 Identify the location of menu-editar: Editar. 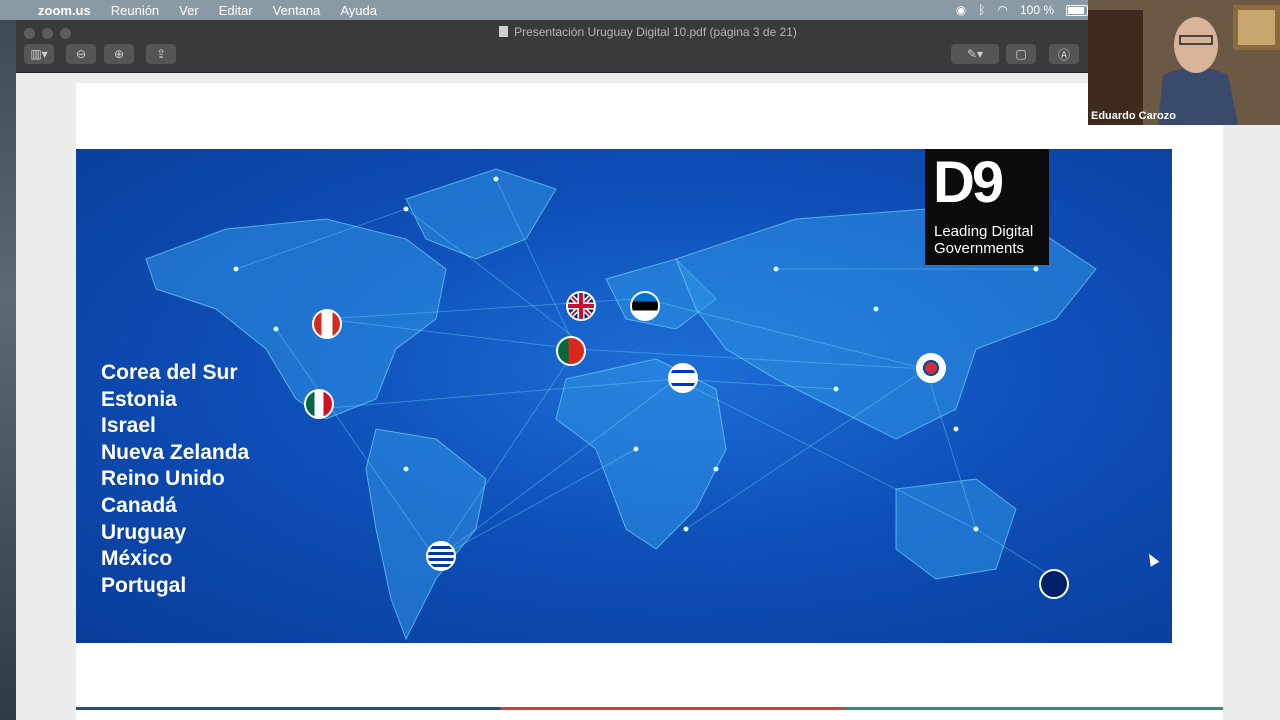
(236, 10).